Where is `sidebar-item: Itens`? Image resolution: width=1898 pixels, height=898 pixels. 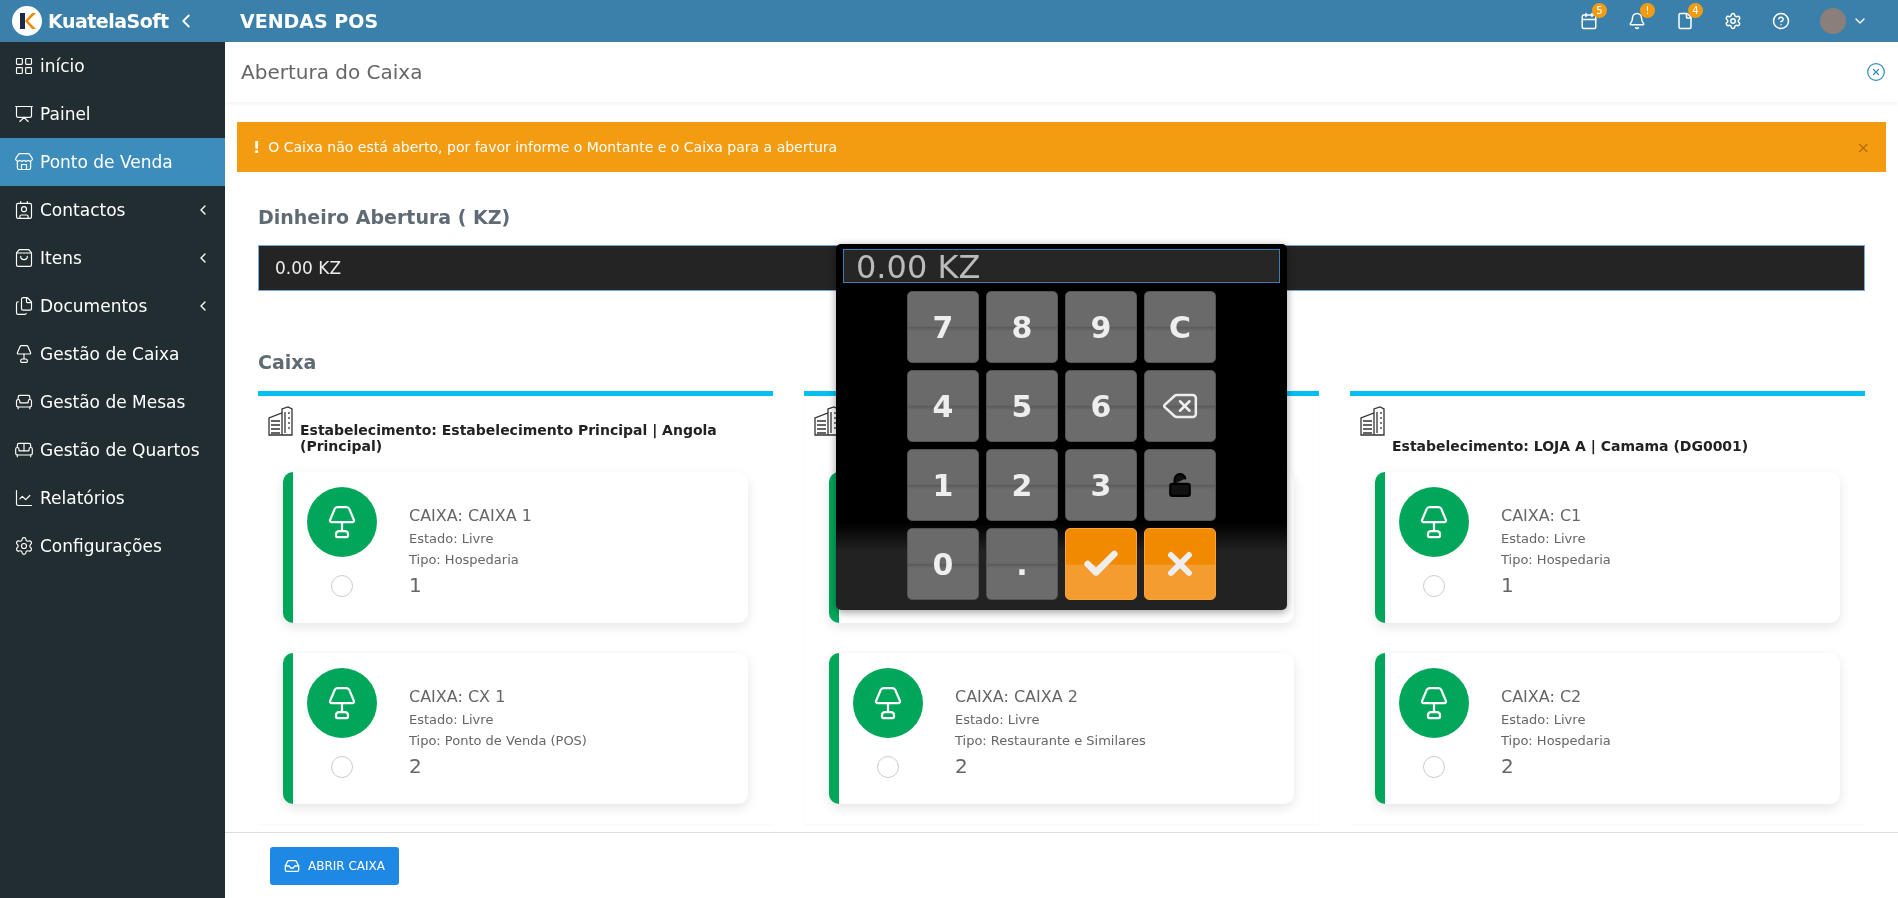
sidebar-item: Itens is located at coordinates (112, 258).